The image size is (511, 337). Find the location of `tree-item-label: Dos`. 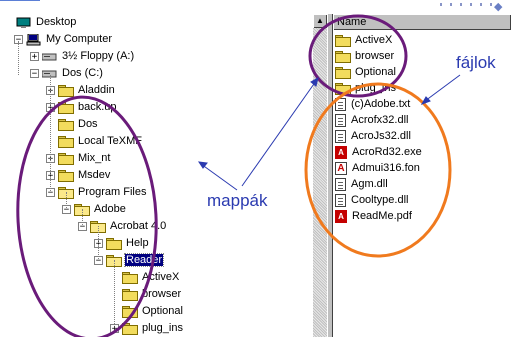

tree-item-label: Dos is located at coordinates (88, 124).